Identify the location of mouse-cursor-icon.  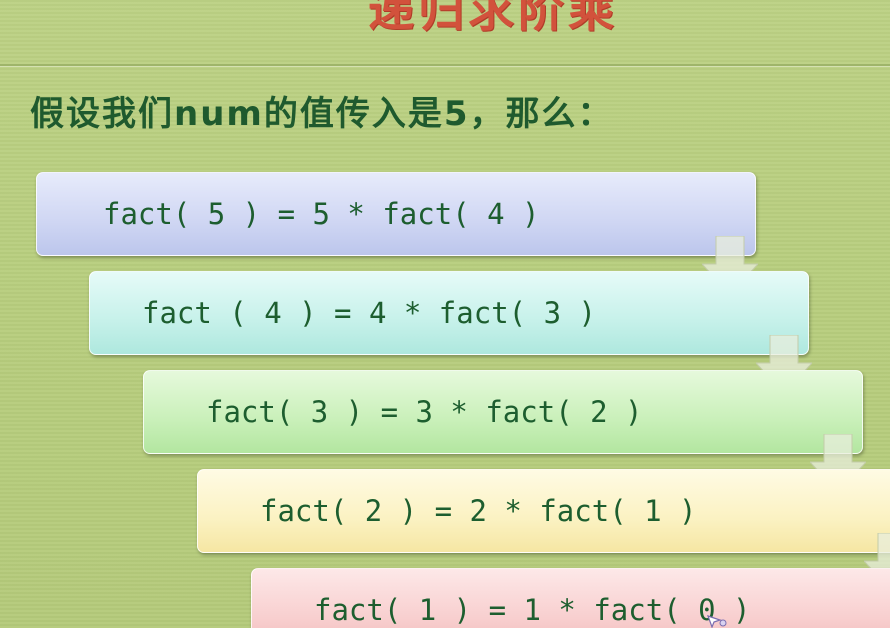
(717, 621).